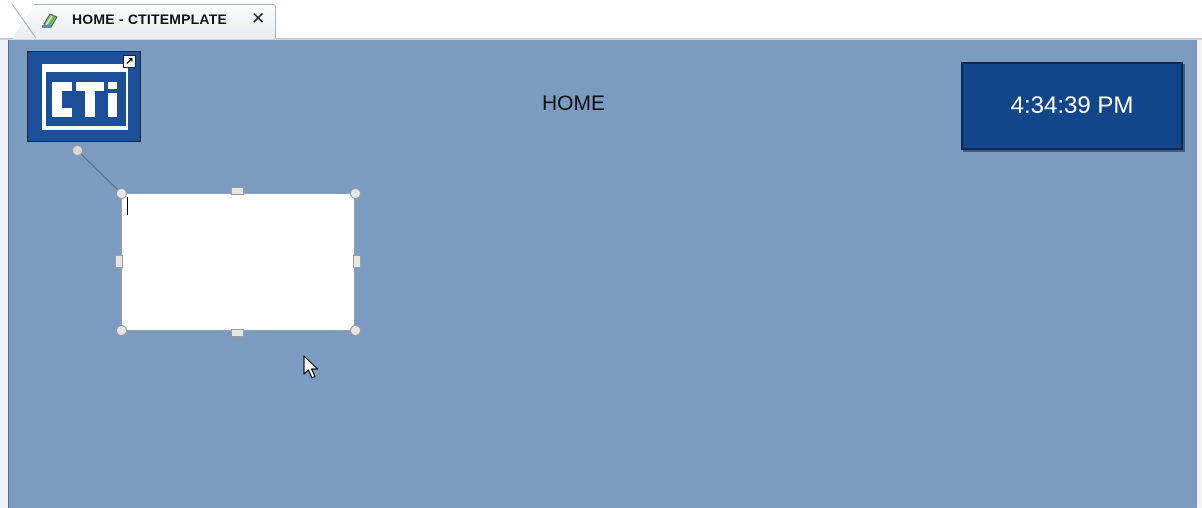 The height and width of the screenshot is (508, 1202). What do you see at coordinates (237, 333) in the screenshot?
I see `resize-handle-bottom` at bounding box center [237, 333].